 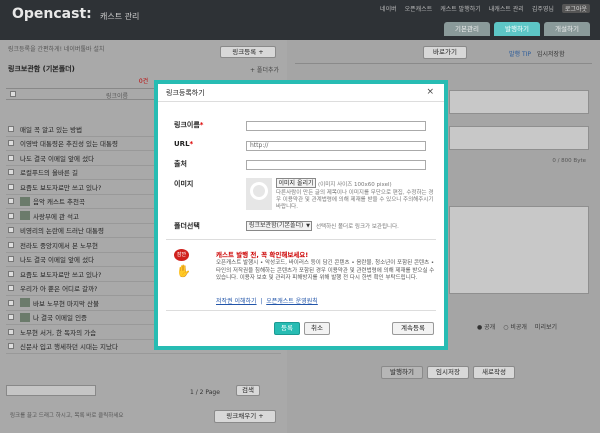 I want to click on publish-tip-link: 발행 TIP, so click(x=520, y=53).